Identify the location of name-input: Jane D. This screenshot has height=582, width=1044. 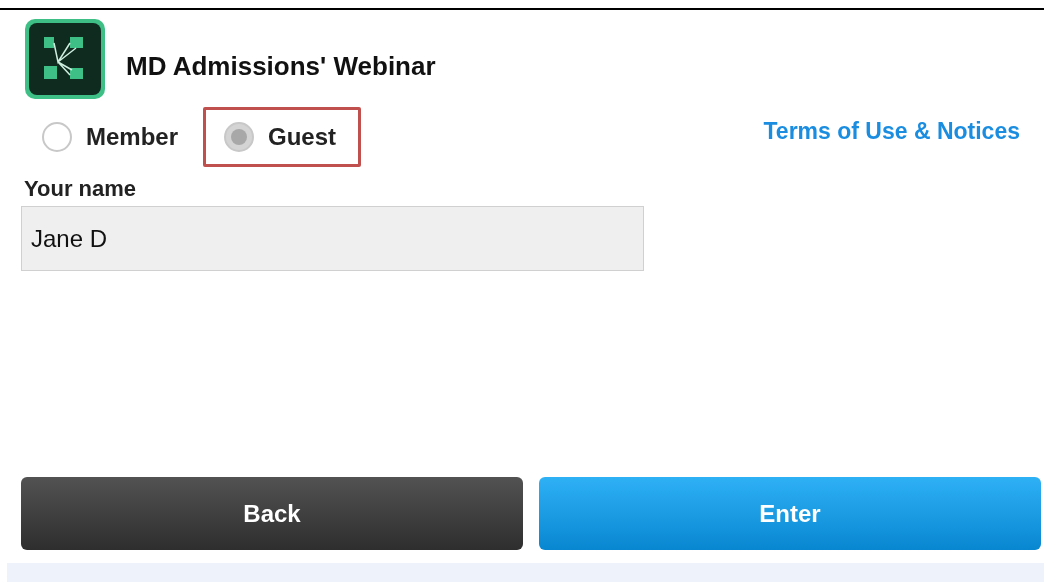
(332, 238).